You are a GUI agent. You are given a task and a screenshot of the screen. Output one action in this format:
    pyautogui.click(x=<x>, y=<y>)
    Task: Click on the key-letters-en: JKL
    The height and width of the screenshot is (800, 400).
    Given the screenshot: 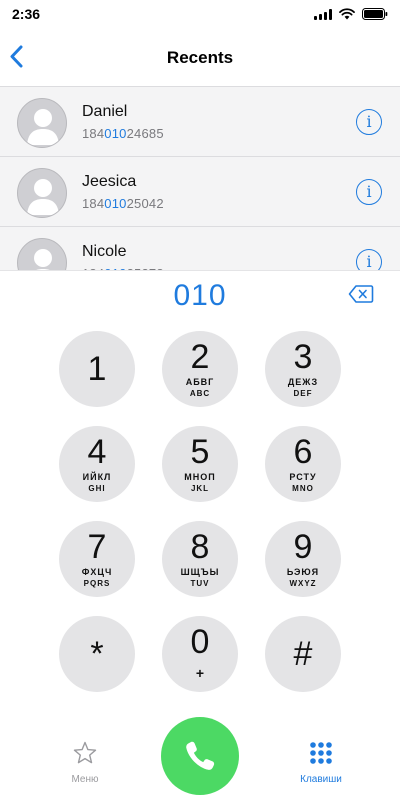 What is the action you would take?
    pyautogui.click(x=200, y=488)
    